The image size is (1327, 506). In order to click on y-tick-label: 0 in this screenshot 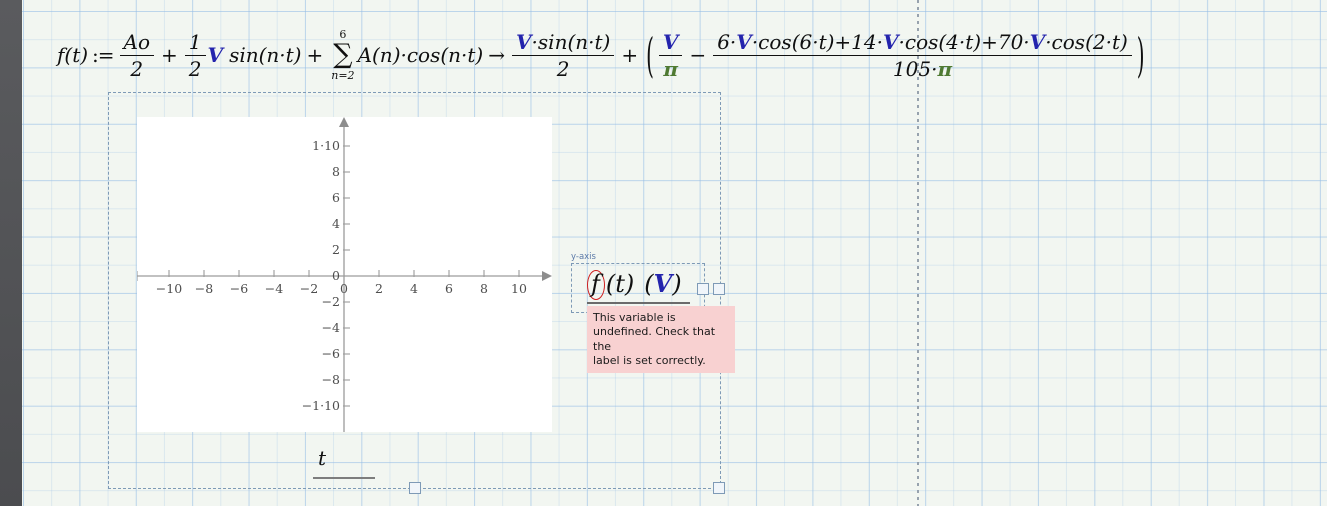, I will do `click(336, 275)`.